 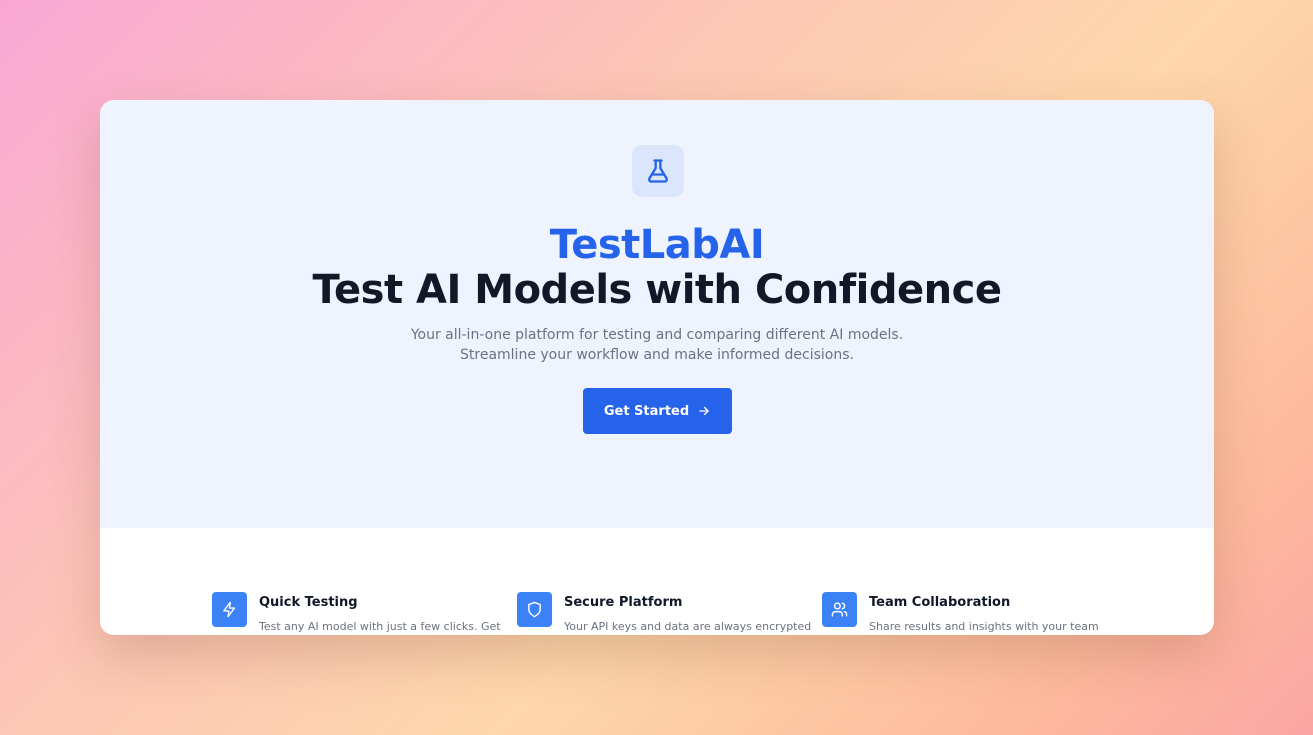 I want to click on users-icon, so click(x=839, y=609).